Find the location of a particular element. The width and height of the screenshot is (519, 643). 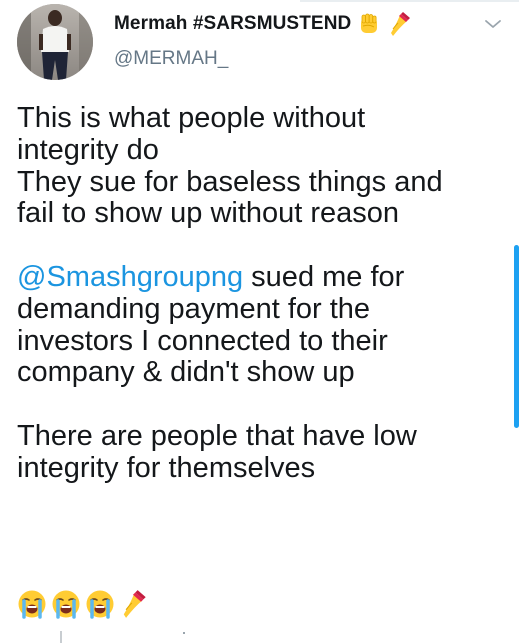

tweet-line: investors I connected to their is located at coordinates (202, 340).